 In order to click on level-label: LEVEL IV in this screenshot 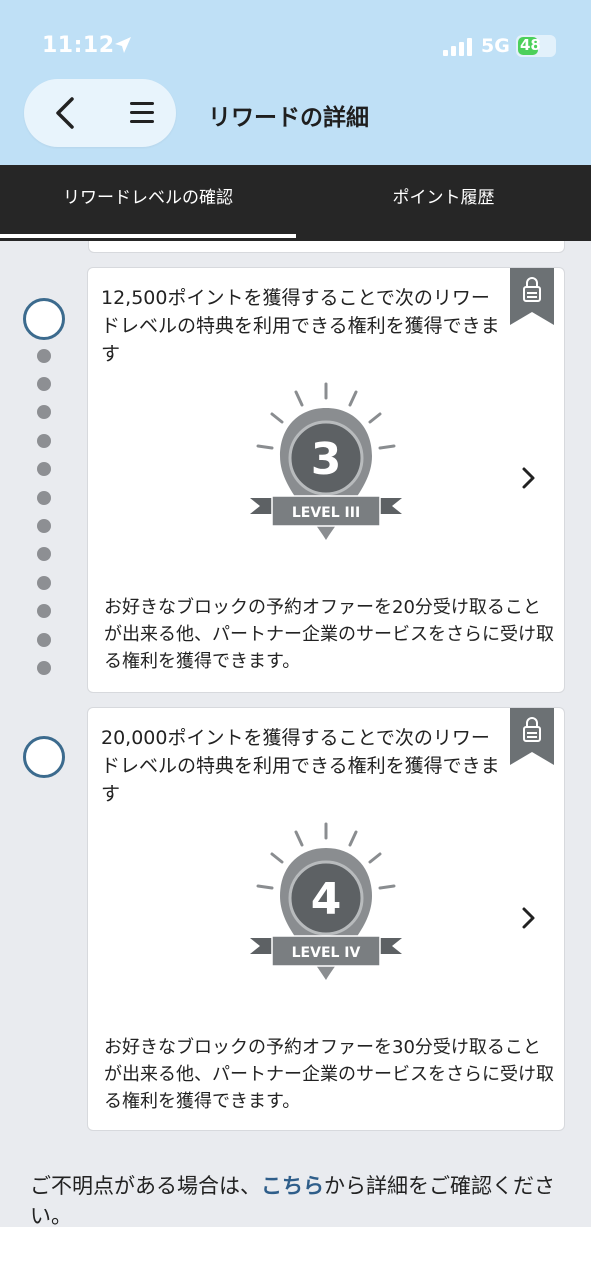, I will do `click(326, 953)`.